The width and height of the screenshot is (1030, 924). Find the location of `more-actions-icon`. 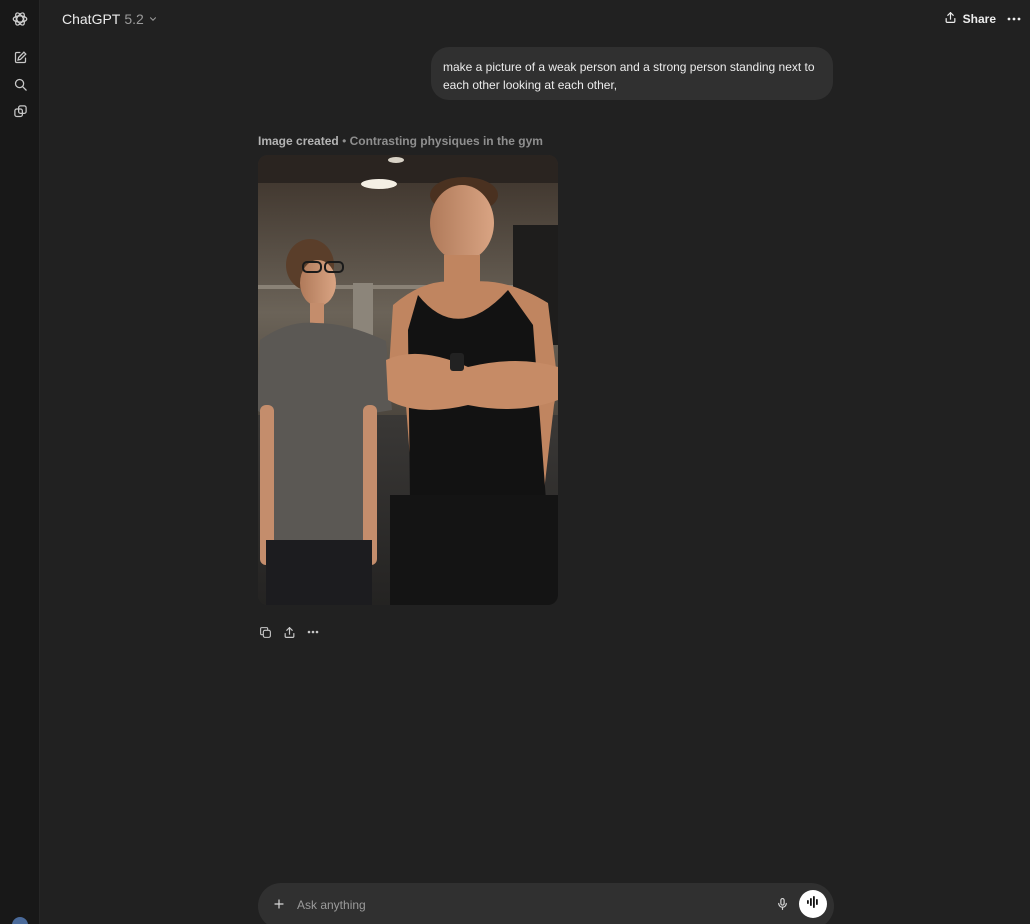

more-actions-icon is located at coordinates (313, 632).